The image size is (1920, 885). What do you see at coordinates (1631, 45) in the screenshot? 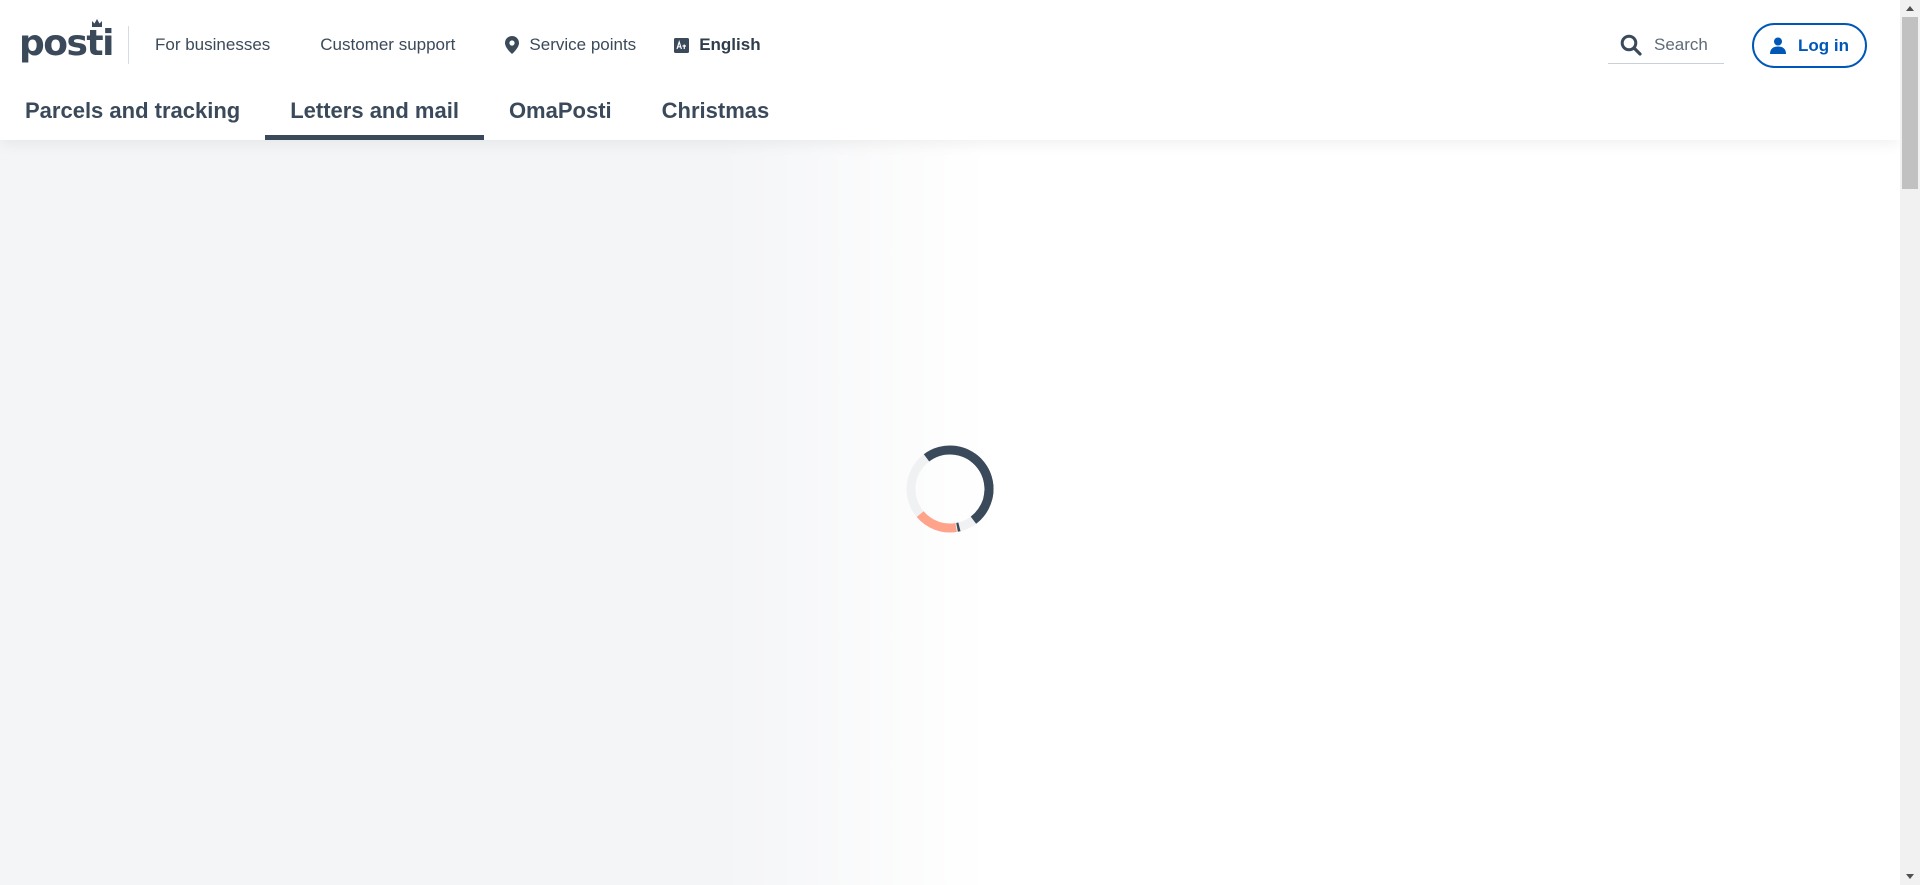
I see `search-icon` at bounding box center [1631, 45].